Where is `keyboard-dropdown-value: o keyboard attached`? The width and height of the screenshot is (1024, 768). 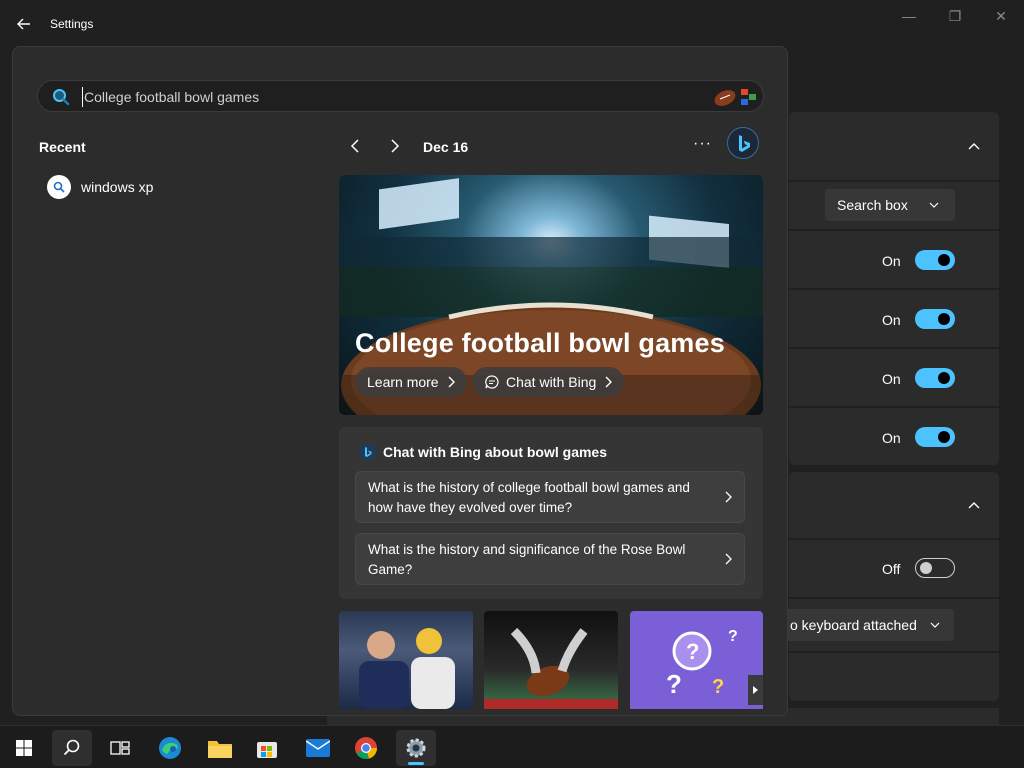 keyboard-dropdown-value: o keyboard attached is located at coordinates (853, 625).